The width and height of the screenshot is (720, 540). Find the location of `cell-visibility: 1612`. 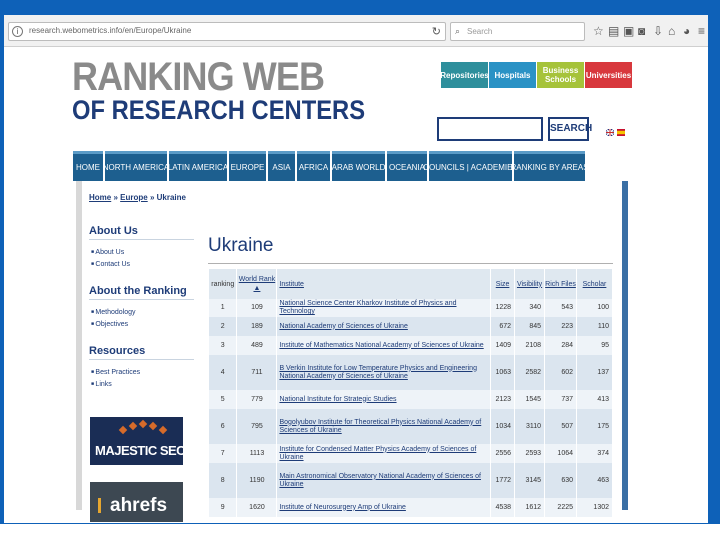

cell-visibility: 1612 is located at coordinates (530, 507).